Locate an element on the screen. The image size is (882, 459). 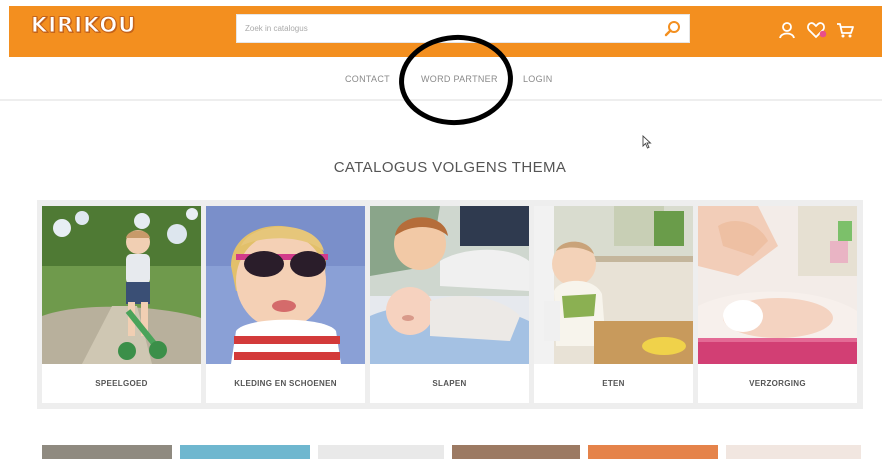
section-title: CATALOGUS VOLGENS THEMA is located at coordinates (450, 167).